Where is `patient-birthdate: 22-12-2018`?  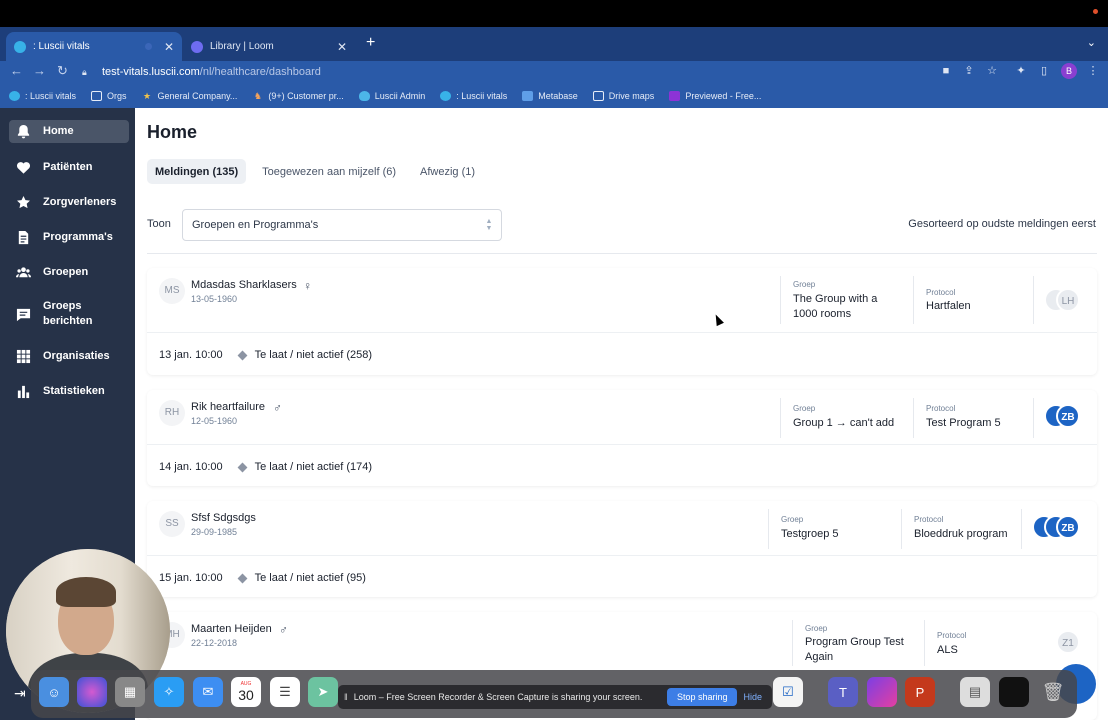
patient-birthdate: 22-12-2018 is located at coordinates (214, 643).